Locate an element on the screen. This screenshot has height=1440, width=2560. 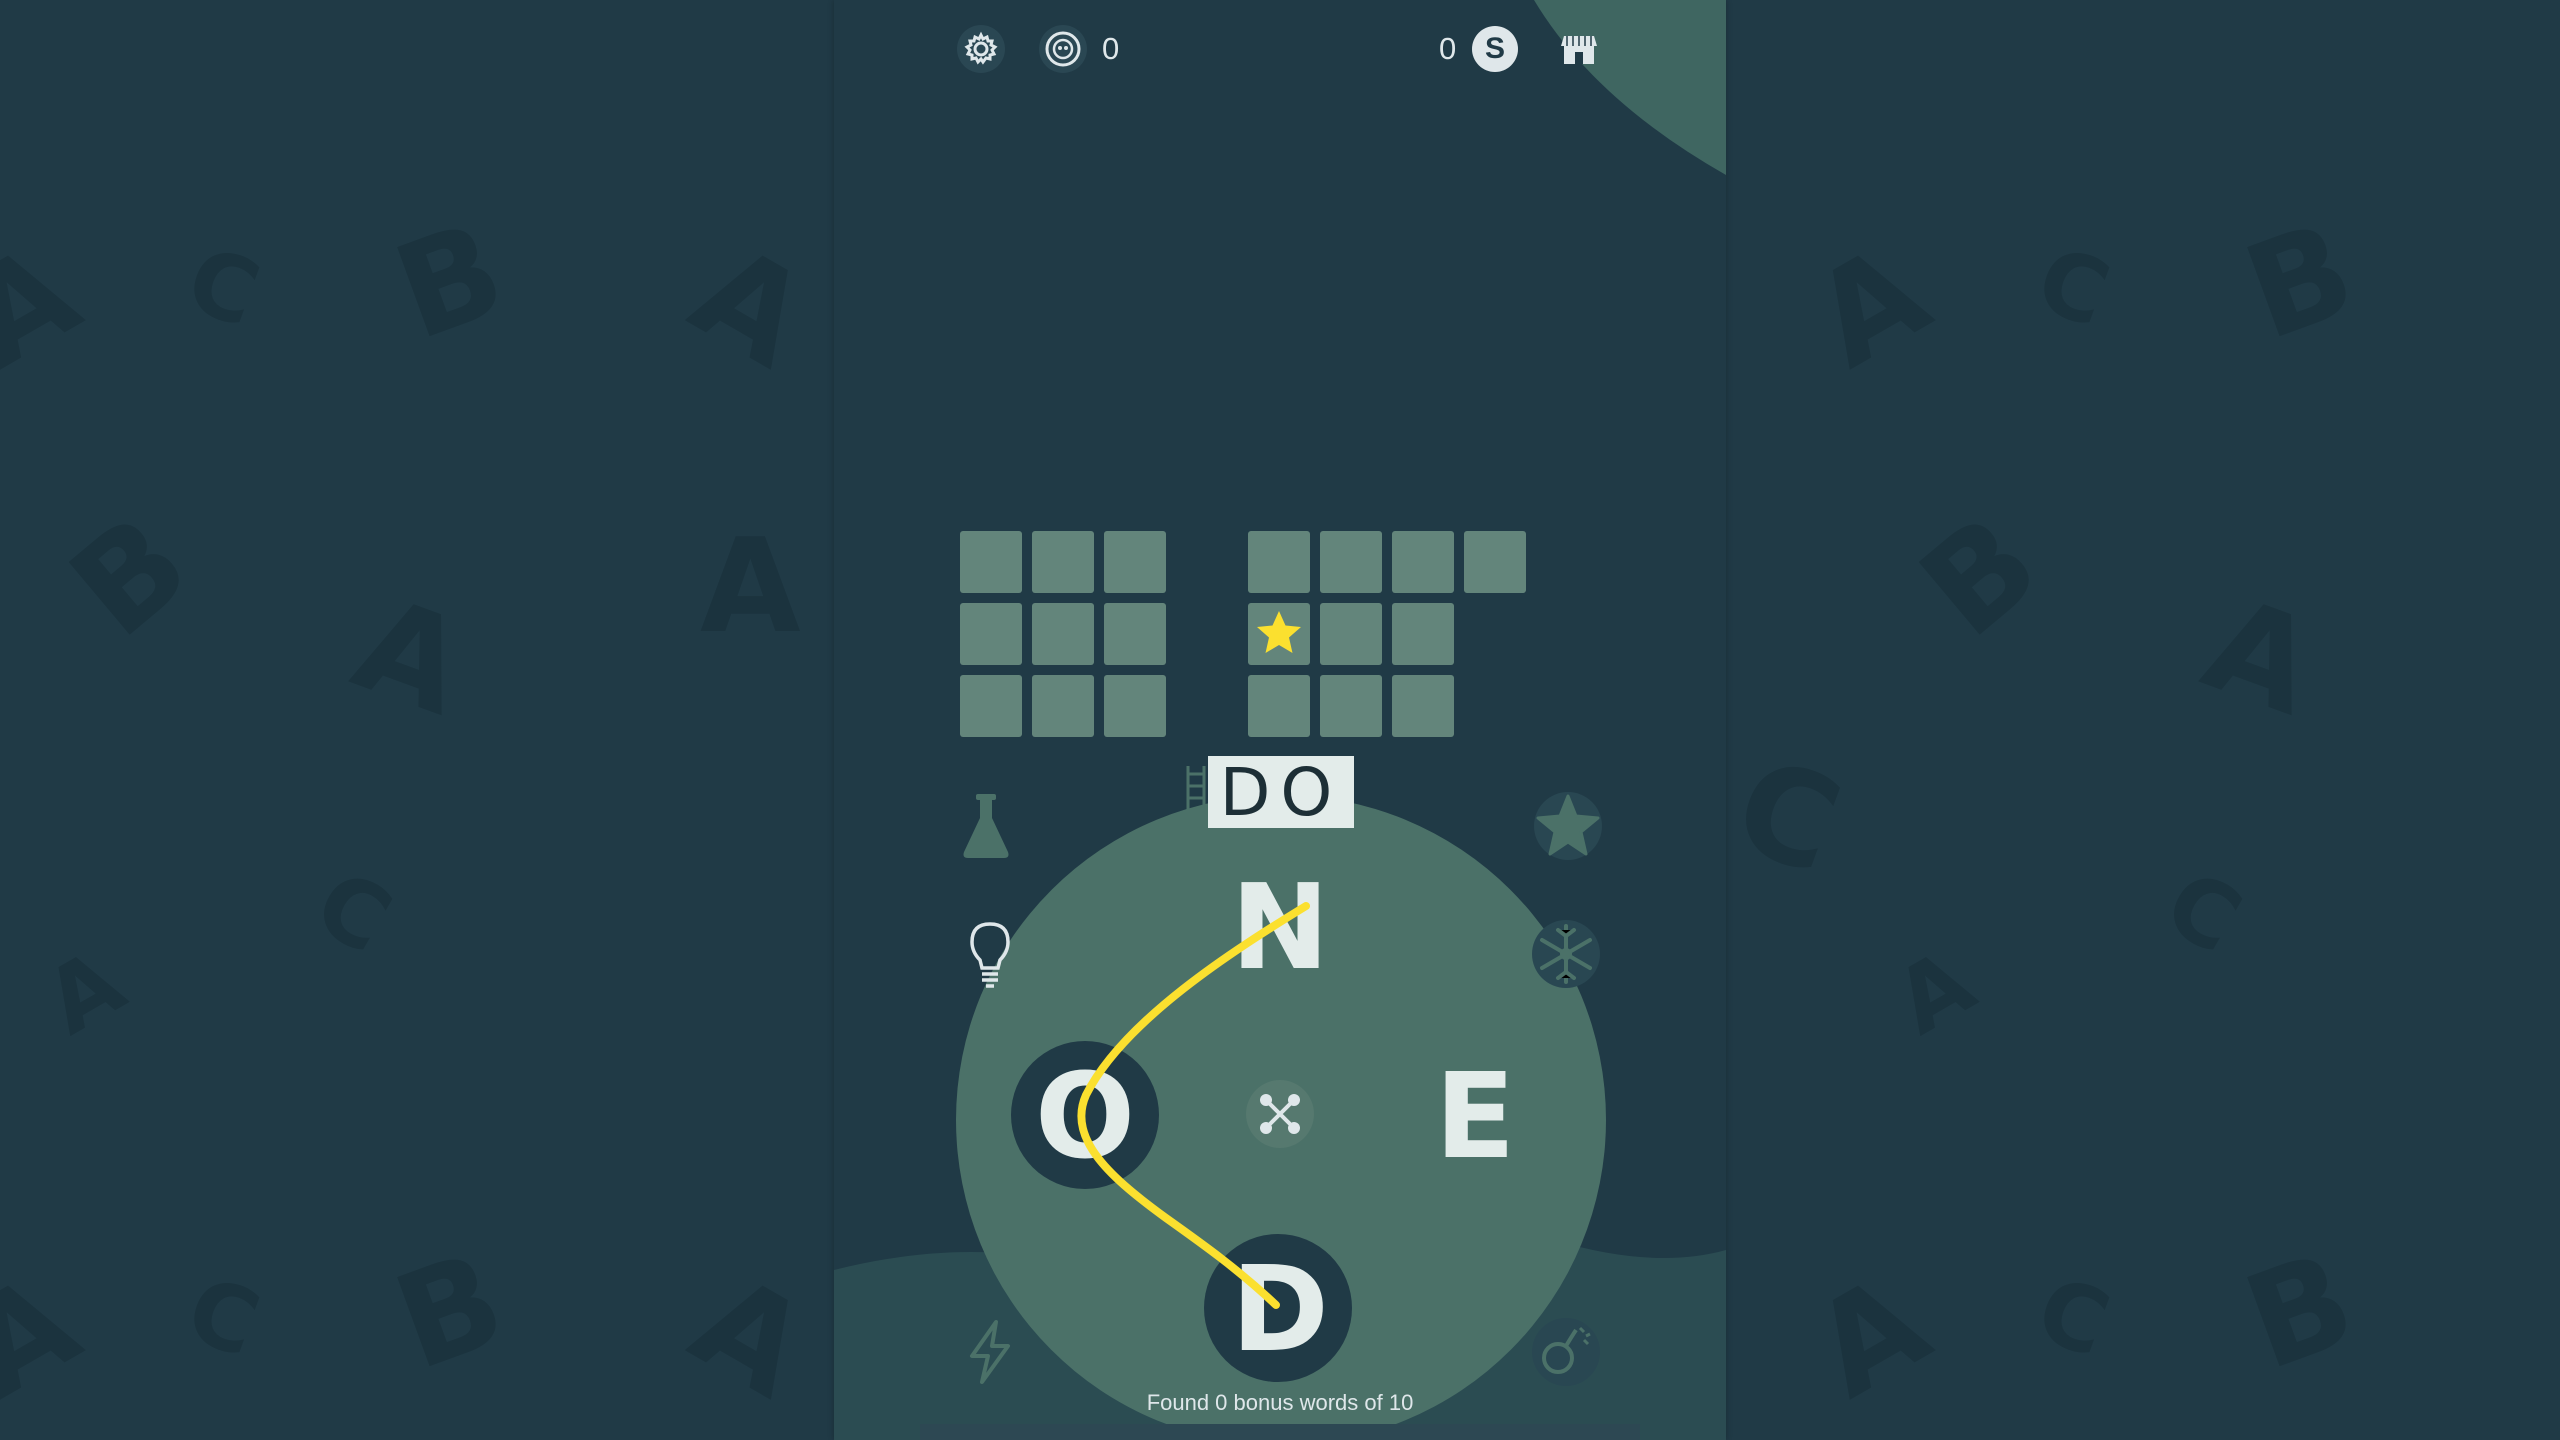
bottom-bar is located at coordinates (1280, 1432).